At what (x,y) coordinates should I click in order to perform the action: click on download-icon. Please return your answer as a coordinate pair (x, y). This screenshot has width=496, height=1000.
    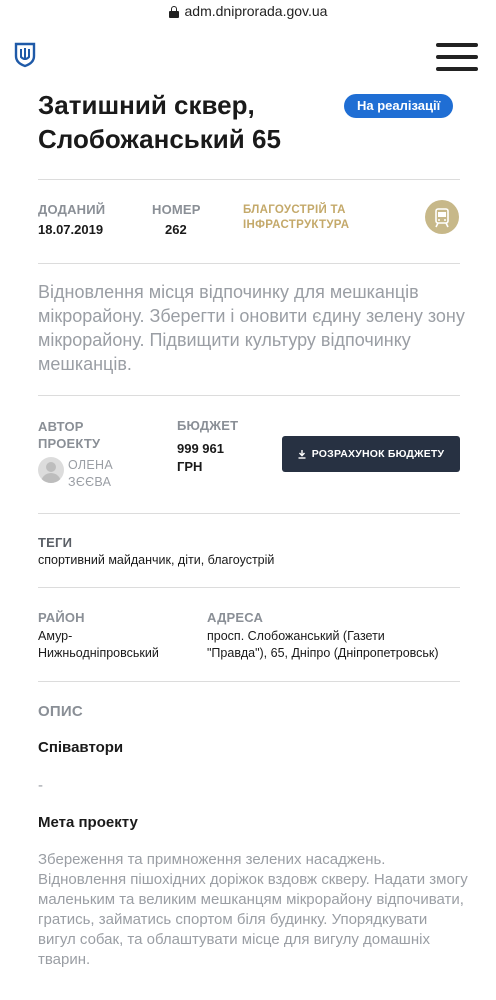
    Looking at the image, I should click on (302, 454).